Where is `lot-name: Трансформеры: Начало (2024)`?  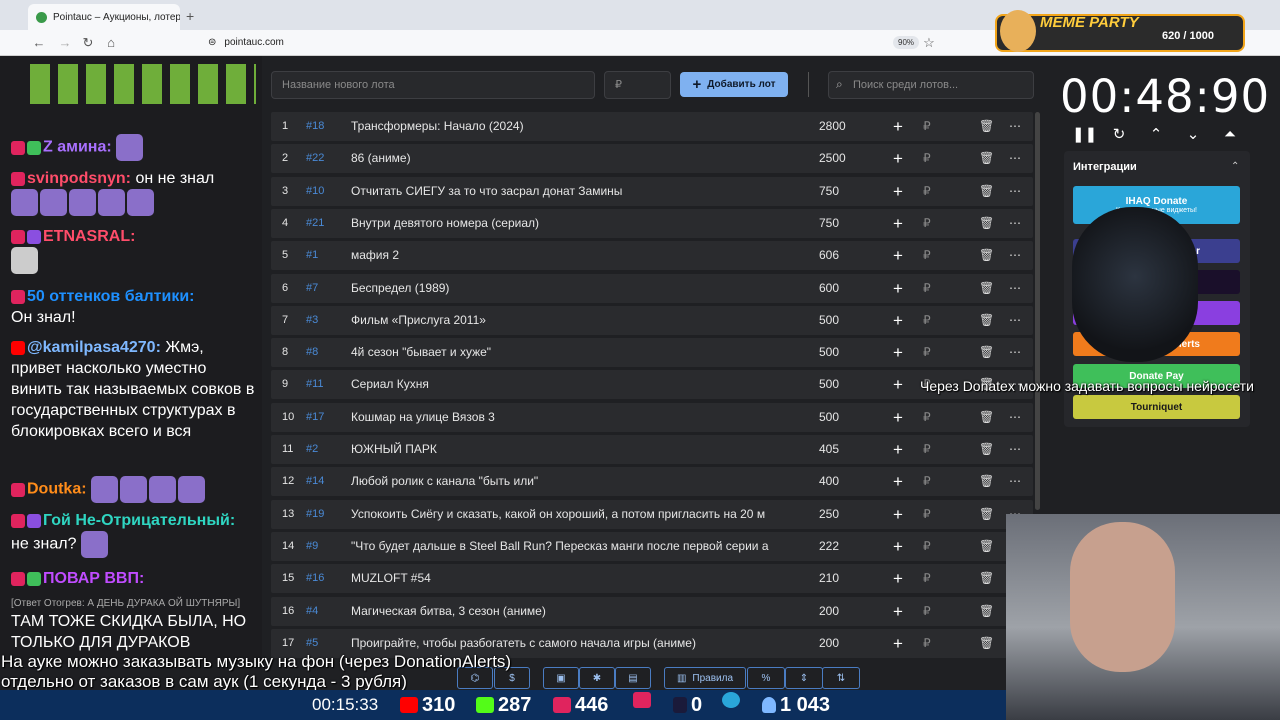
lot-name: Трансформеры: Начало (2024) is located at coordinates (571, 126).